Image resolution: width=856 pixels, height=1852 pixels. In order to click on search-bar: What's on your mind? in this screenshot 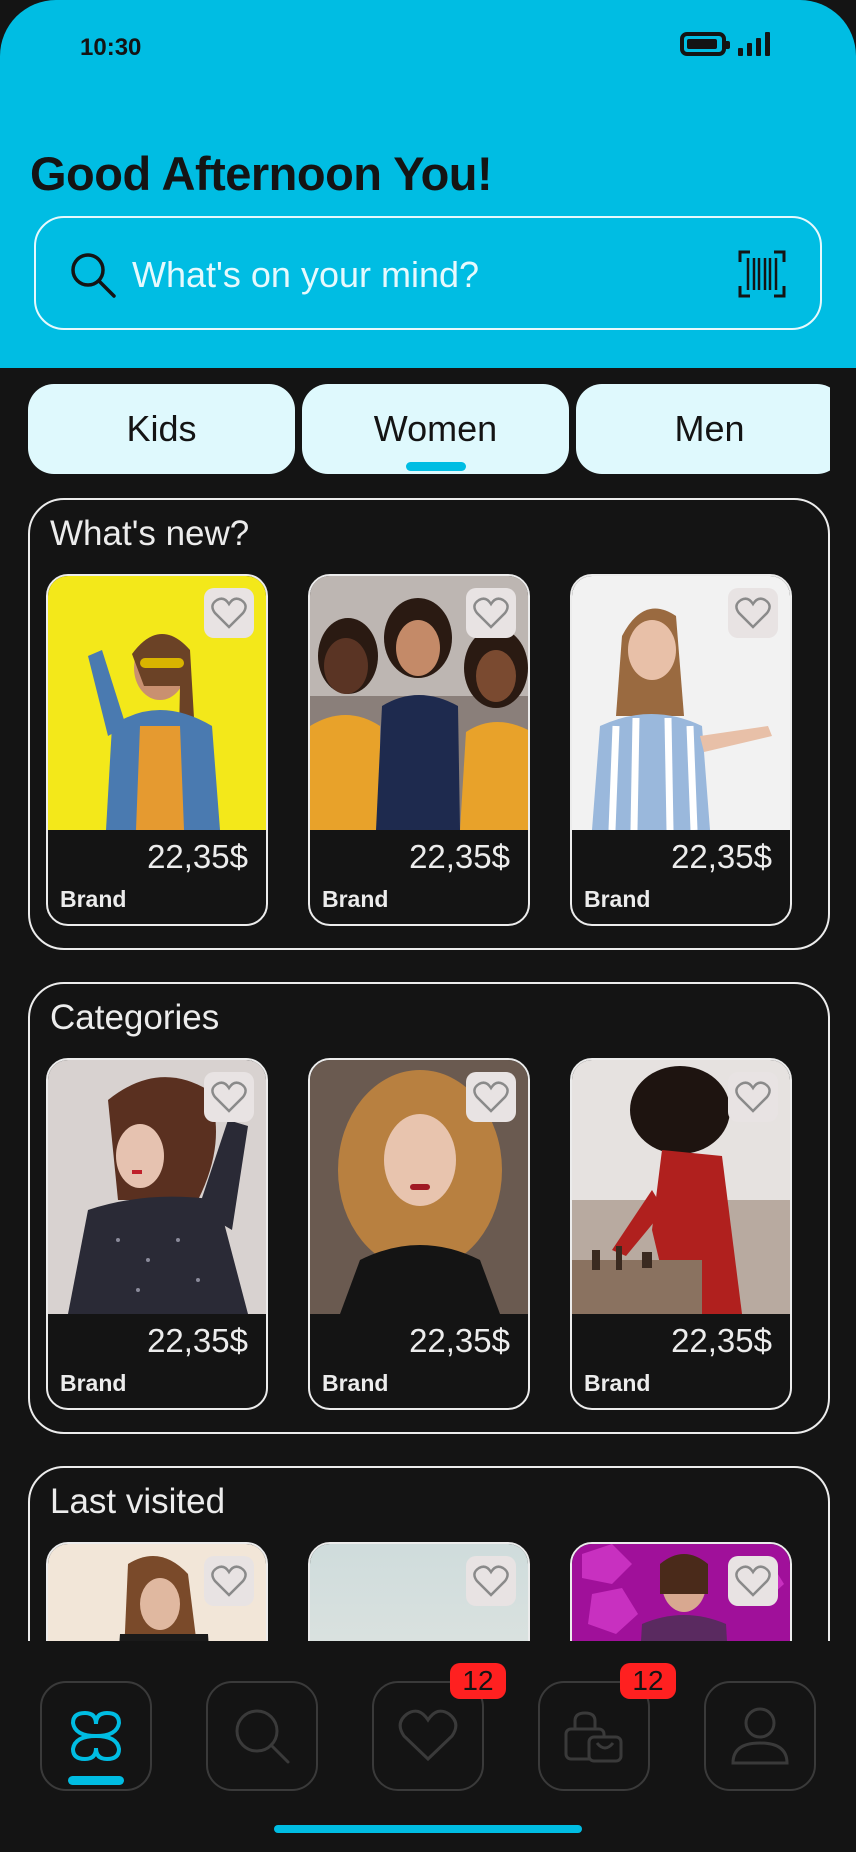, I will do `click(428, 273)`.